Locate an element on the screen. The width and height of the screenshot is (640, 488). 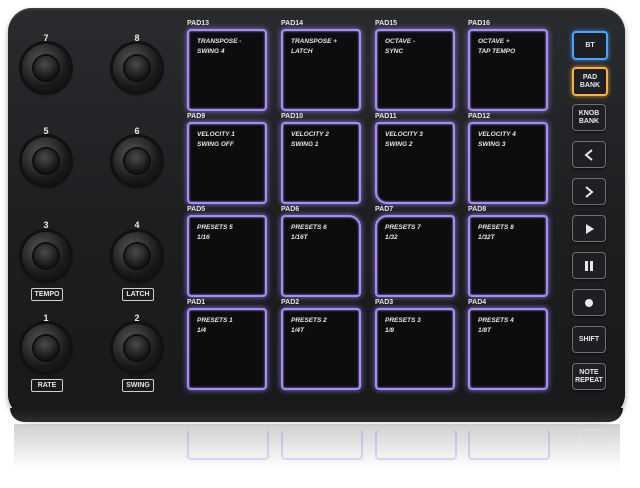
pad-16-function-1: OCTAVE + is located at coordinates (494, 41).